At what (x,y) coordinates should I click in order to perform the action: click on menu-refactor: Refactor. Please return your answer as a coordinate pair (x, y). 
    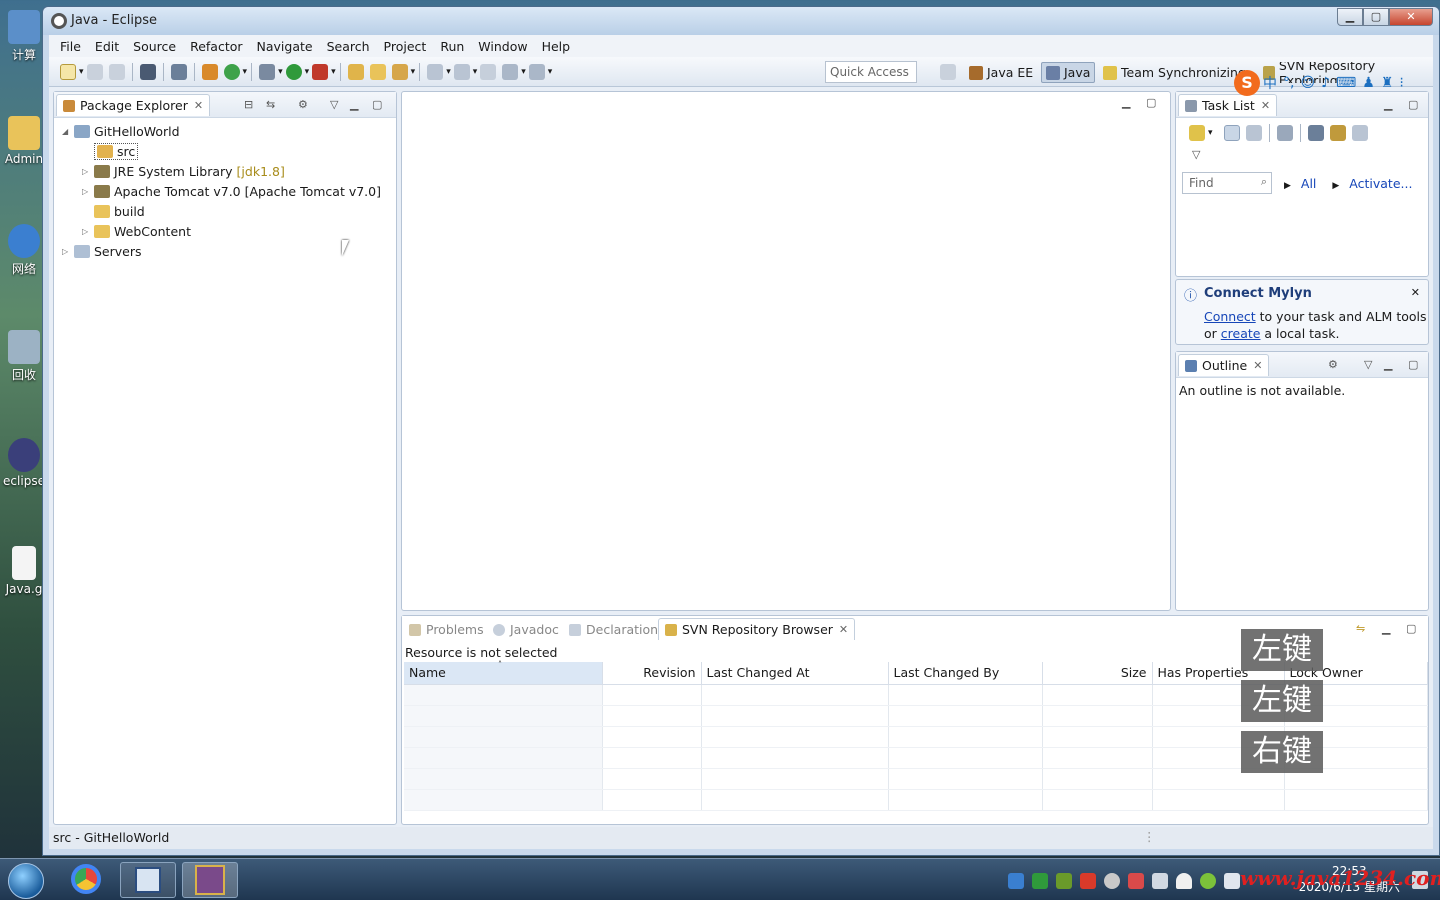
    Looking at the image, I should click on (216, 46).